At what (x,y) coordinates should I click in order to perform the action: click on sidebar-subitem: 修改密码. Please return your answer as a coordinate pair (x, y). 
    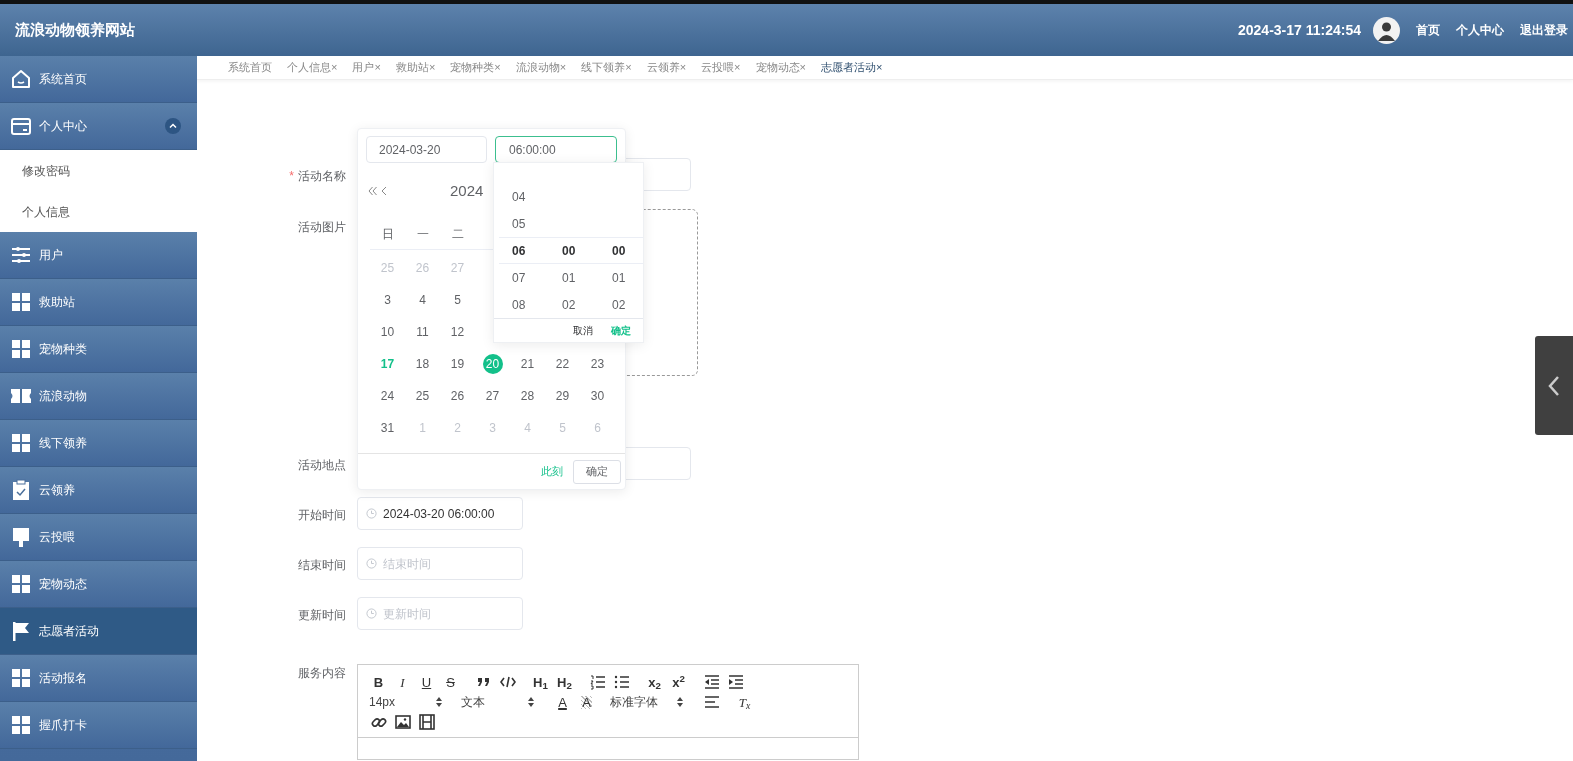
    Looking at the image, I should click on (98, 170).